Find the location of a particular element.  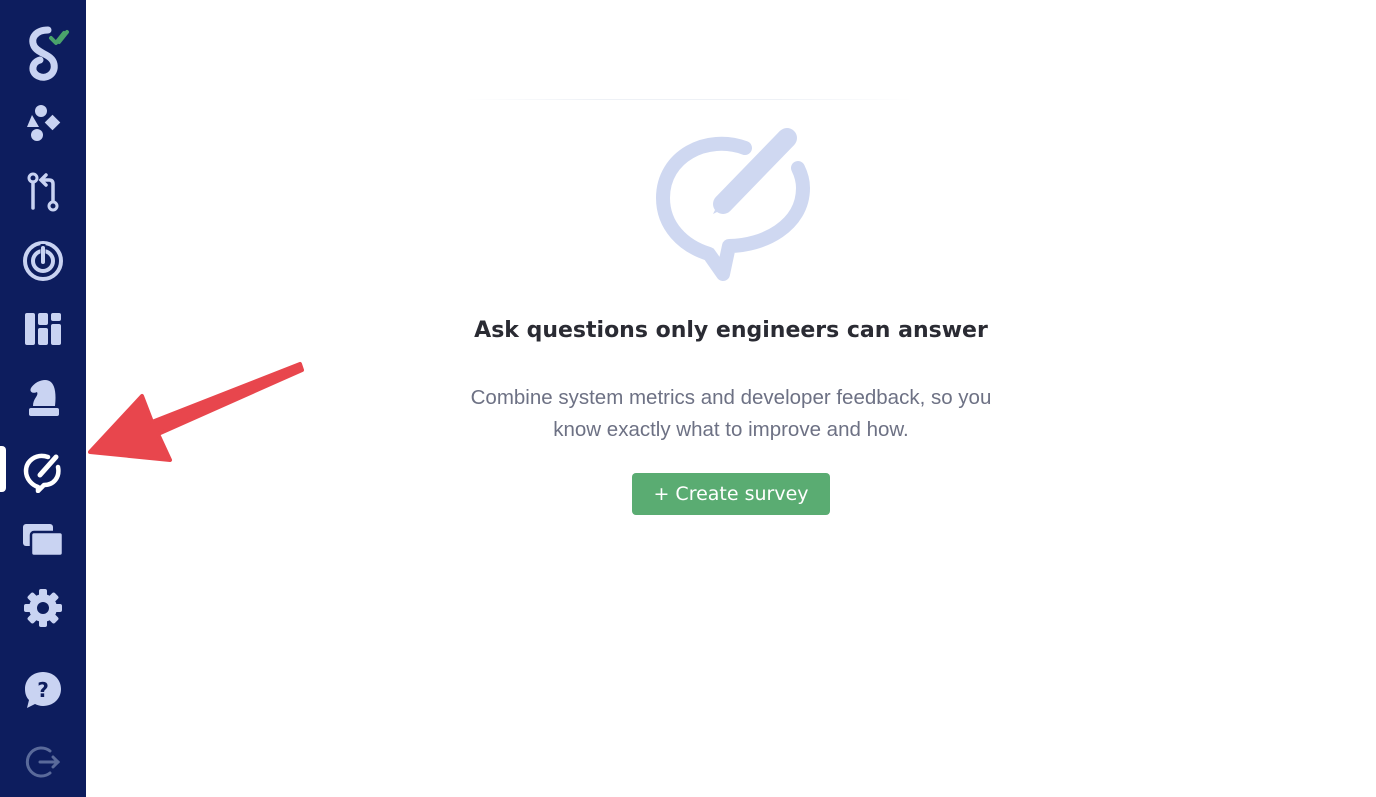

cards-icon is located at coordinates (44, 541).